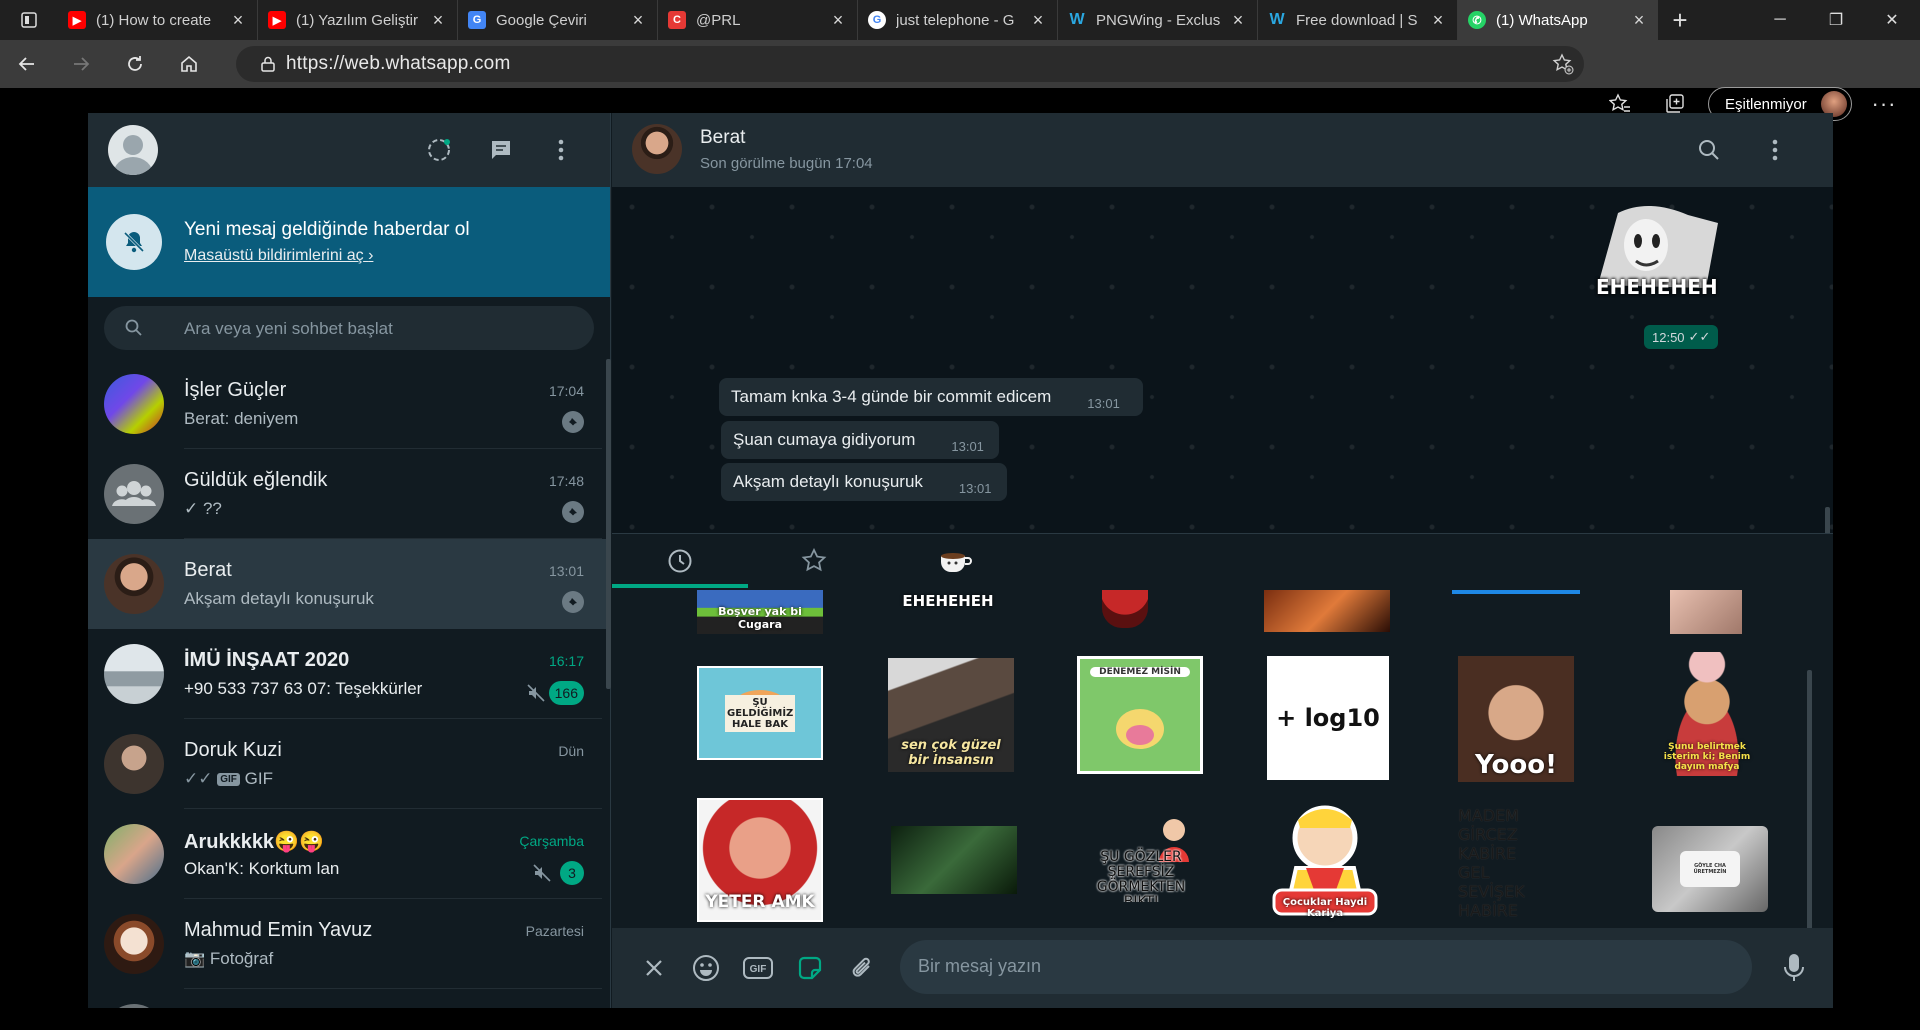 Image resolution: width=1920 pixels, height=1030 pixels. I want to click on svg-text: GIF, so click(758, 969).